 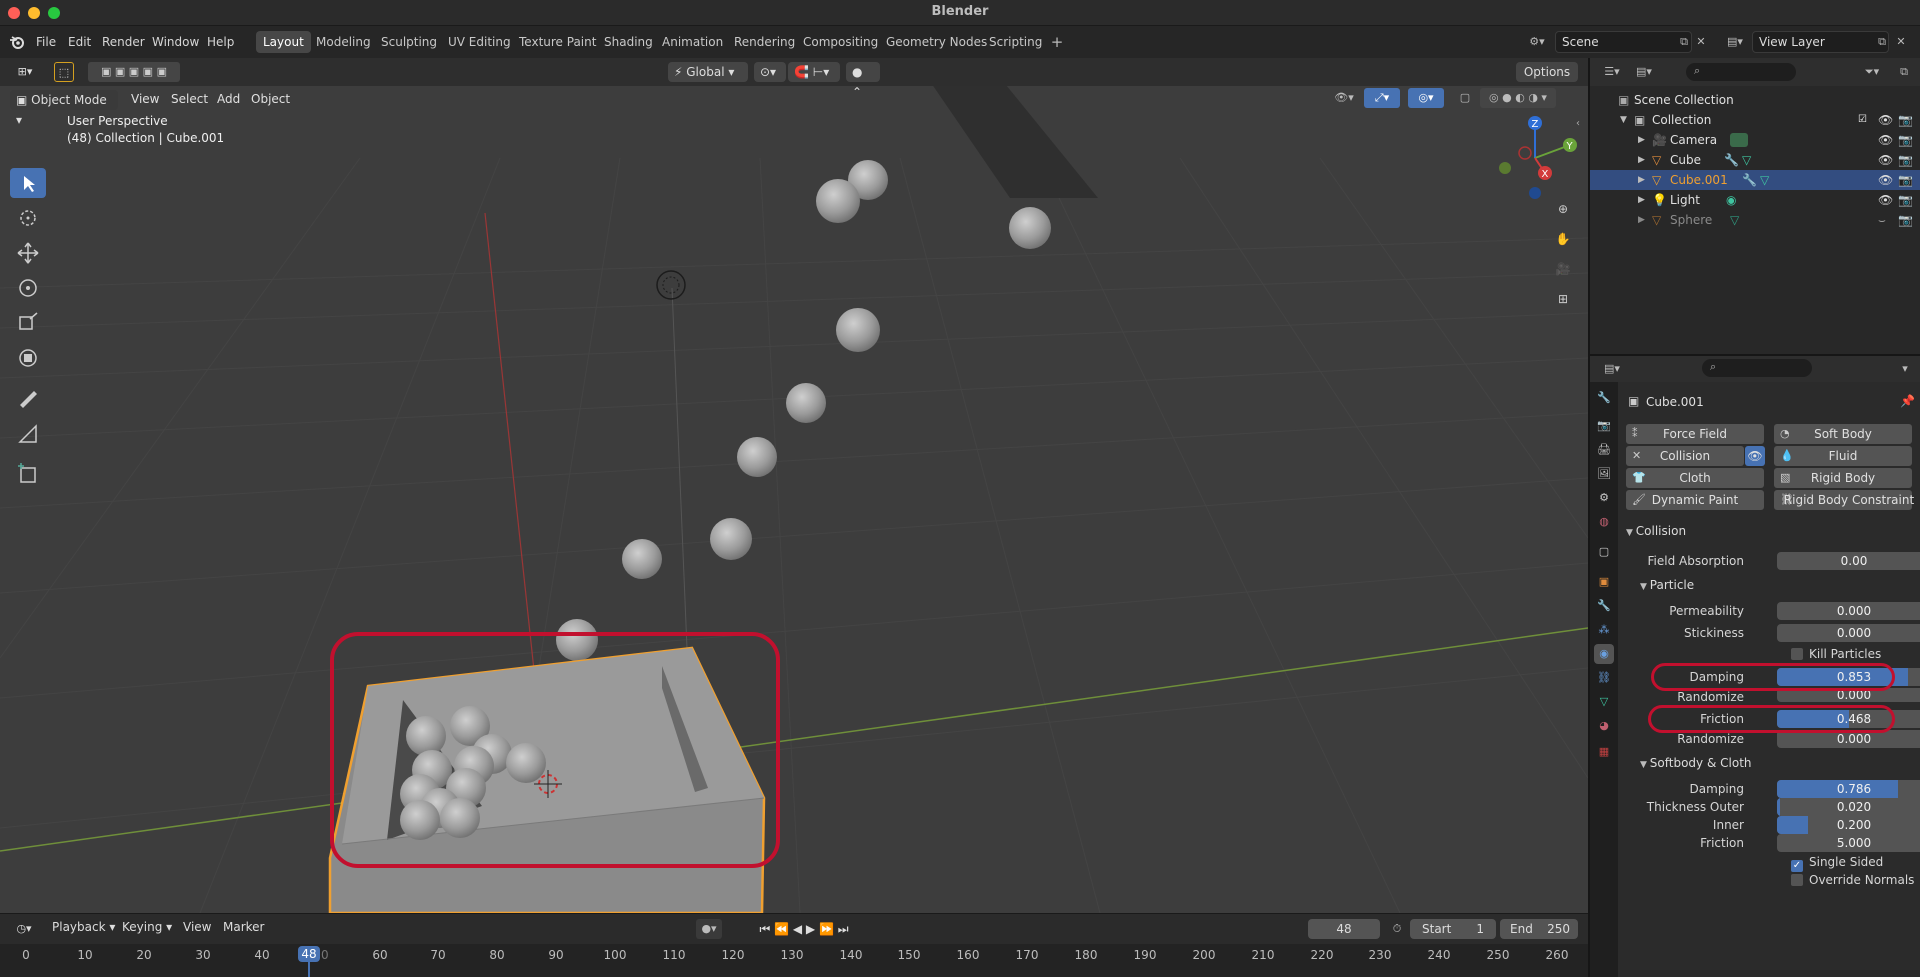 What do you see at coordinates (1344, 98) in the screenshot?
I see `visibility-icon: 👁▾` at bounding box center [1344, 98].